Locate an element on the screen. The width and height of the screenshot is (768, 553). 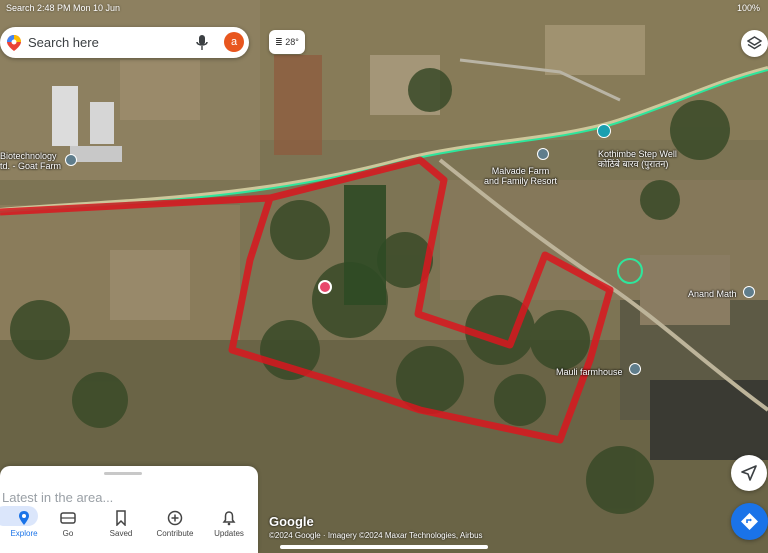
bottom-nav: Explore Go Saved Contribute Updates is located at coordinates (129, 527).